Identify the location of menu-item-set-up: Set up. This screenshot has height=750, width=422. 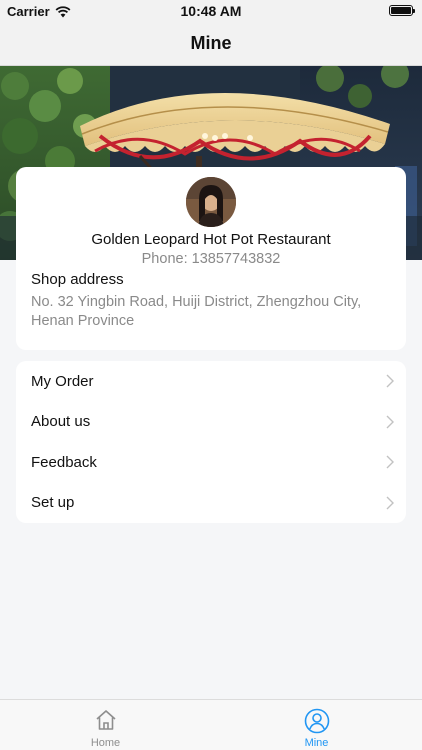
(211, 503).